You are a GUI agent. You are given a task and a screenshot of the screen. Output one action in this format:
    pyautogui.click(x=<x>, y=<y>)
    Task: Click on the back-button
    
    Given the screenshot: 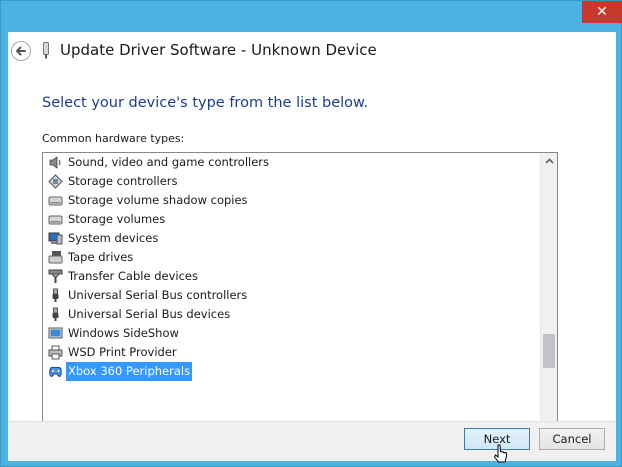 What is the action you would take?
    pyautogui.click(x=21, y=51)
    